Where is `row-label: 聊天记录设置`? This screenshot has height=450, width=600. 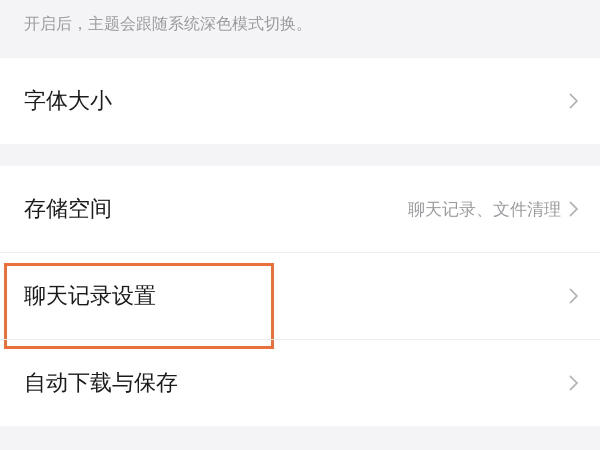 row-label: 聊天记录设置 is located at coordinates (90, 297).